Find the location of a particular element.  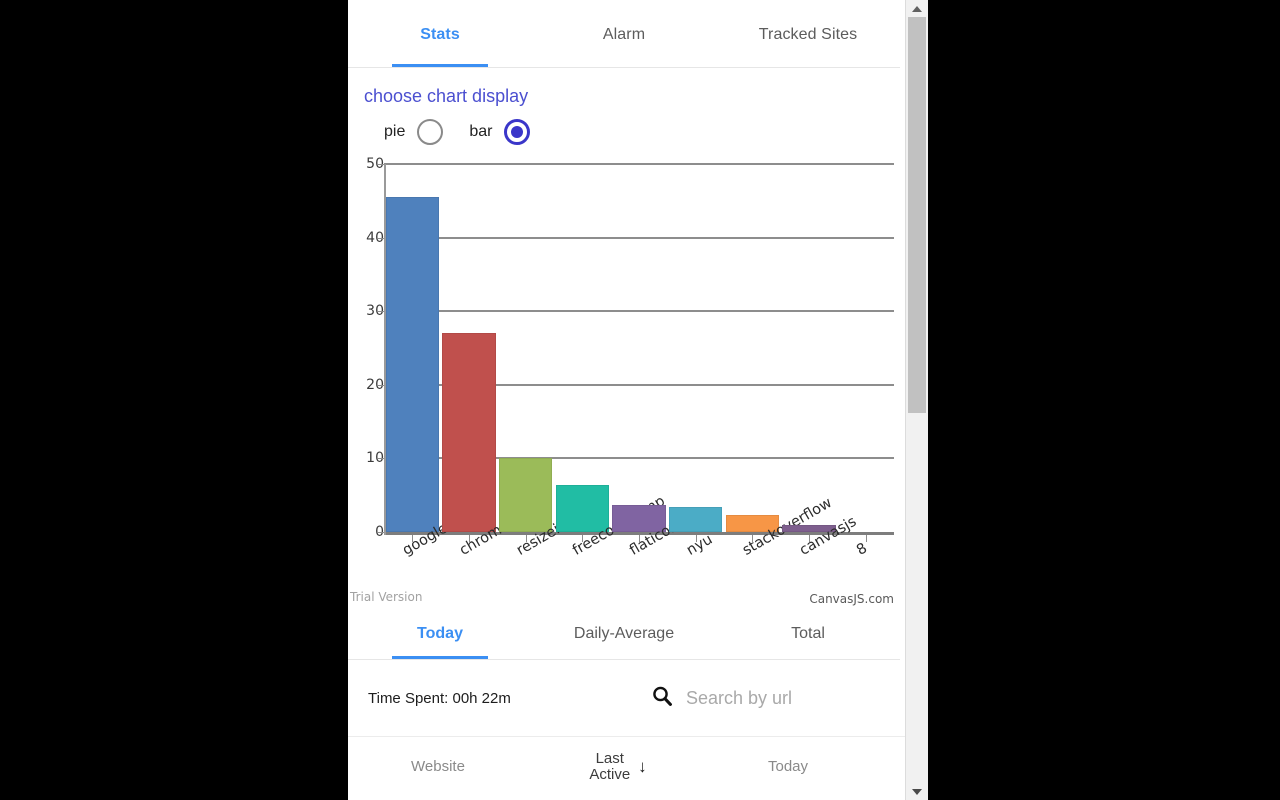

chart-vendor-watermark: CanvasJS.com is located at coordinates (851, 599).